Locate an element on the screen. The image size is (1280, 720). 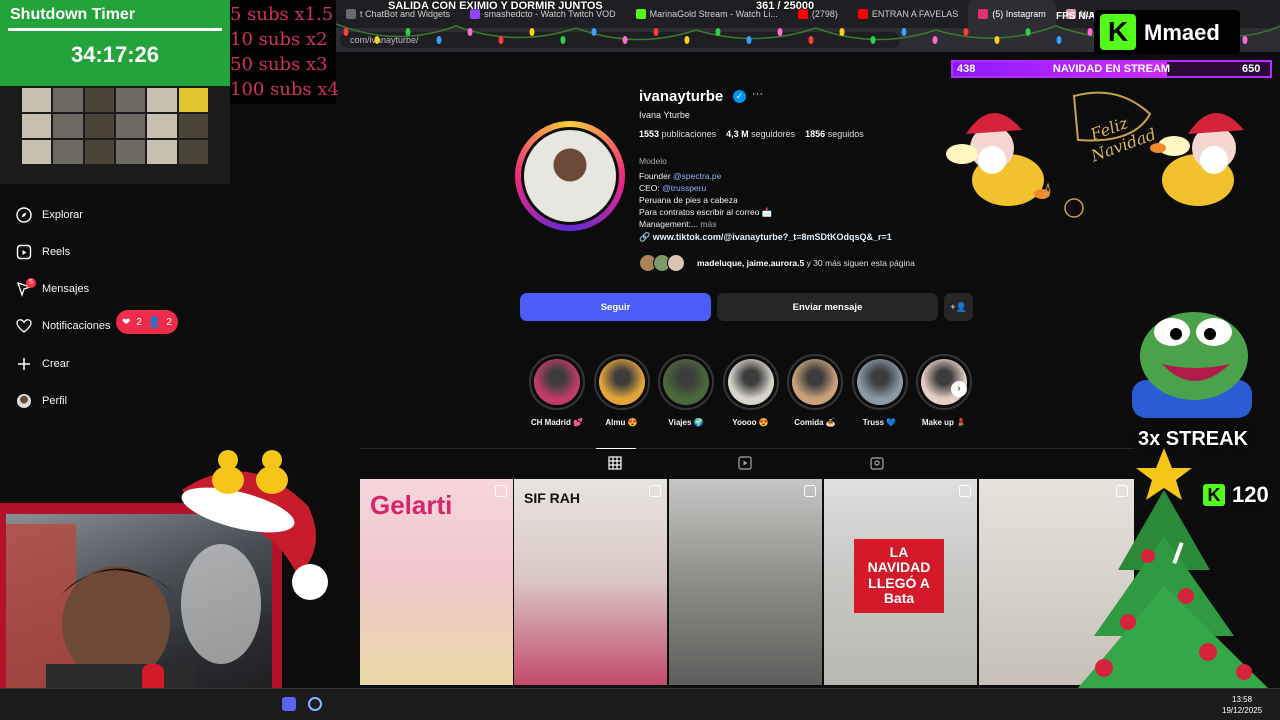
shutdown-timer-panel: Shutdown Timer 34:17:26 is located at coordinates (115, 43).